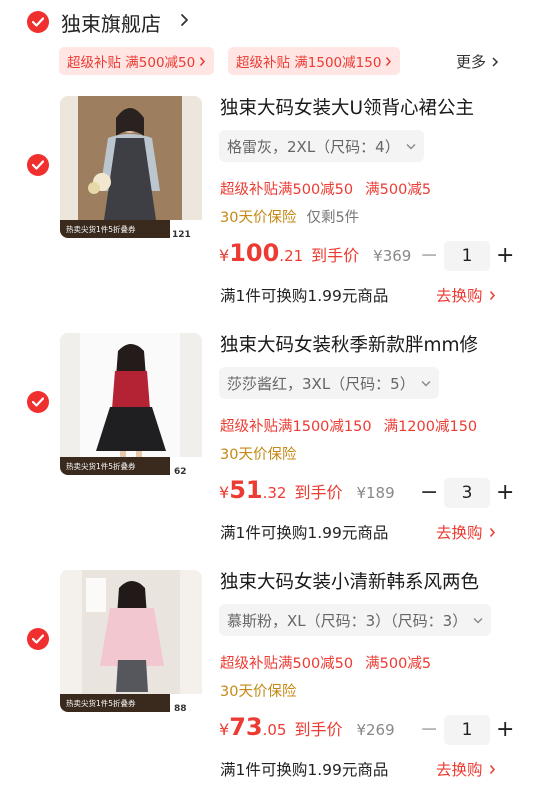  What do you see at coordinates (355, 620) in the screenshot?
I see `sku-selector: 慕斯粉，XL（尺码：3）（尺码：3）` at bounding box center [355, 620].